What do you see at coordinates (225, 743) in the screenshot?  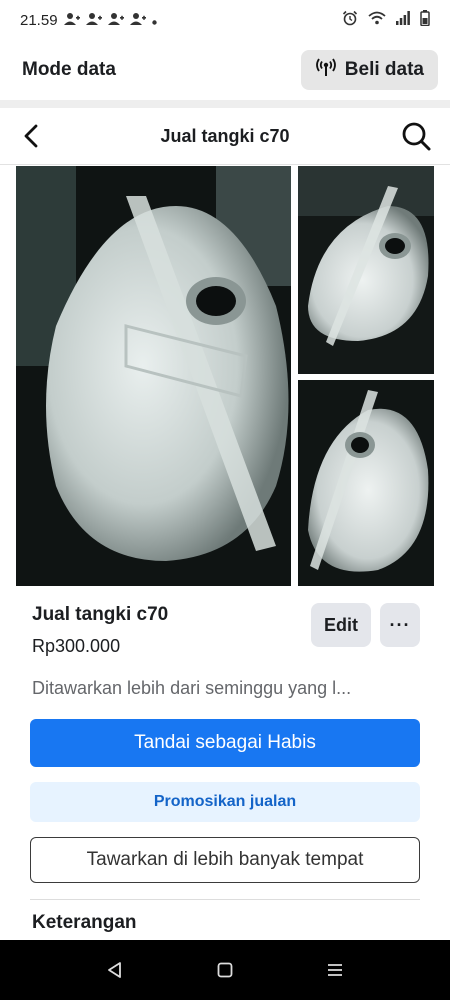 I see `mark-as-sold-button: Tandai sebagai Habis` at bounding box center [225, 743].